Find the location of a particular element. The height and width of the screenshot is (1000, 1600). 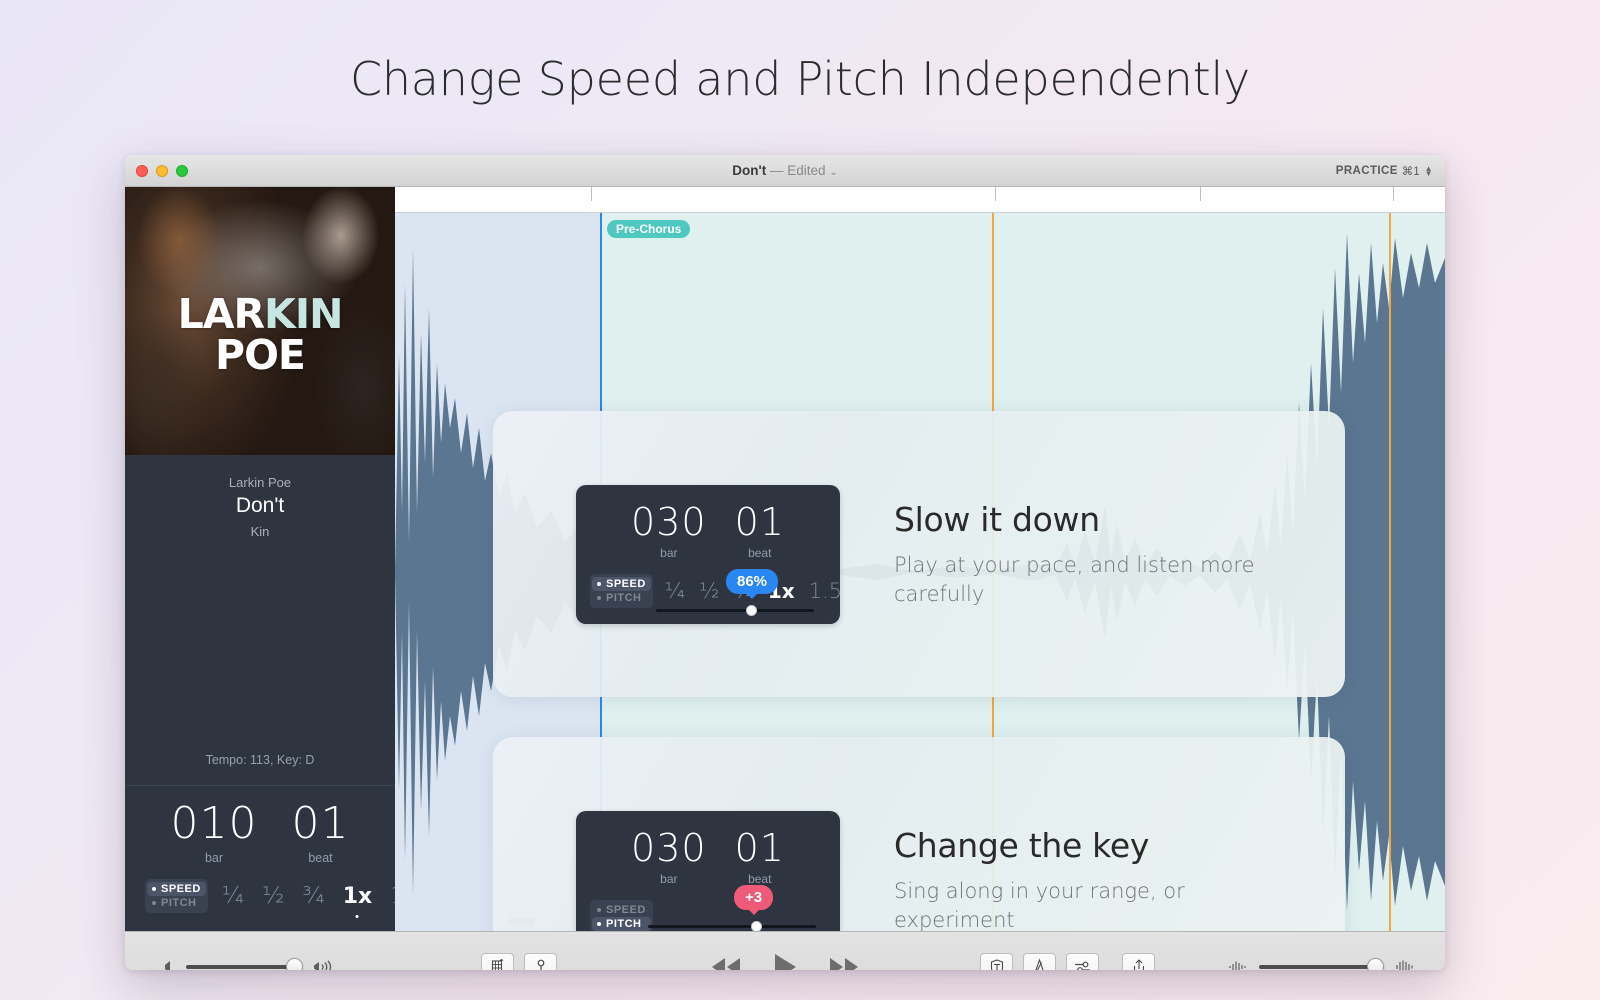

stepper-icon: ▲ ▼ is located at coordinates (1429, 170).